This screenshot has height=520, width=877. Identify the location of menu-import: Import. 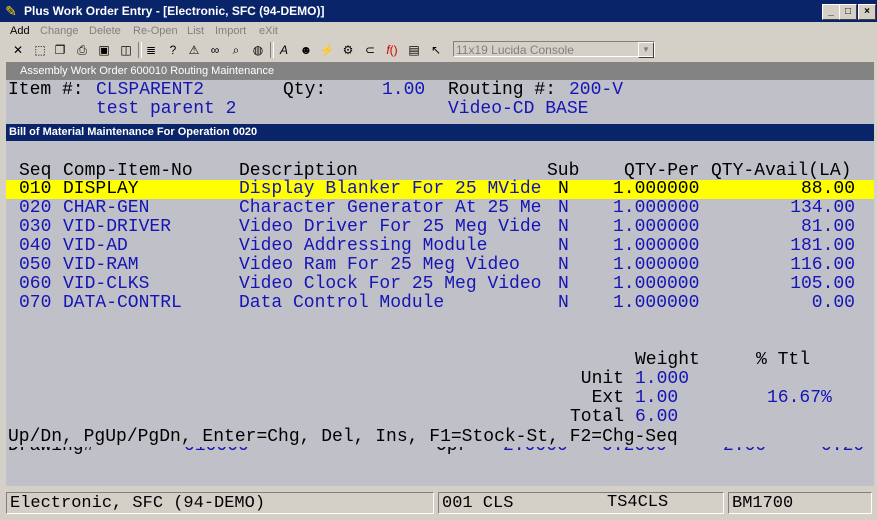
(230, 31).